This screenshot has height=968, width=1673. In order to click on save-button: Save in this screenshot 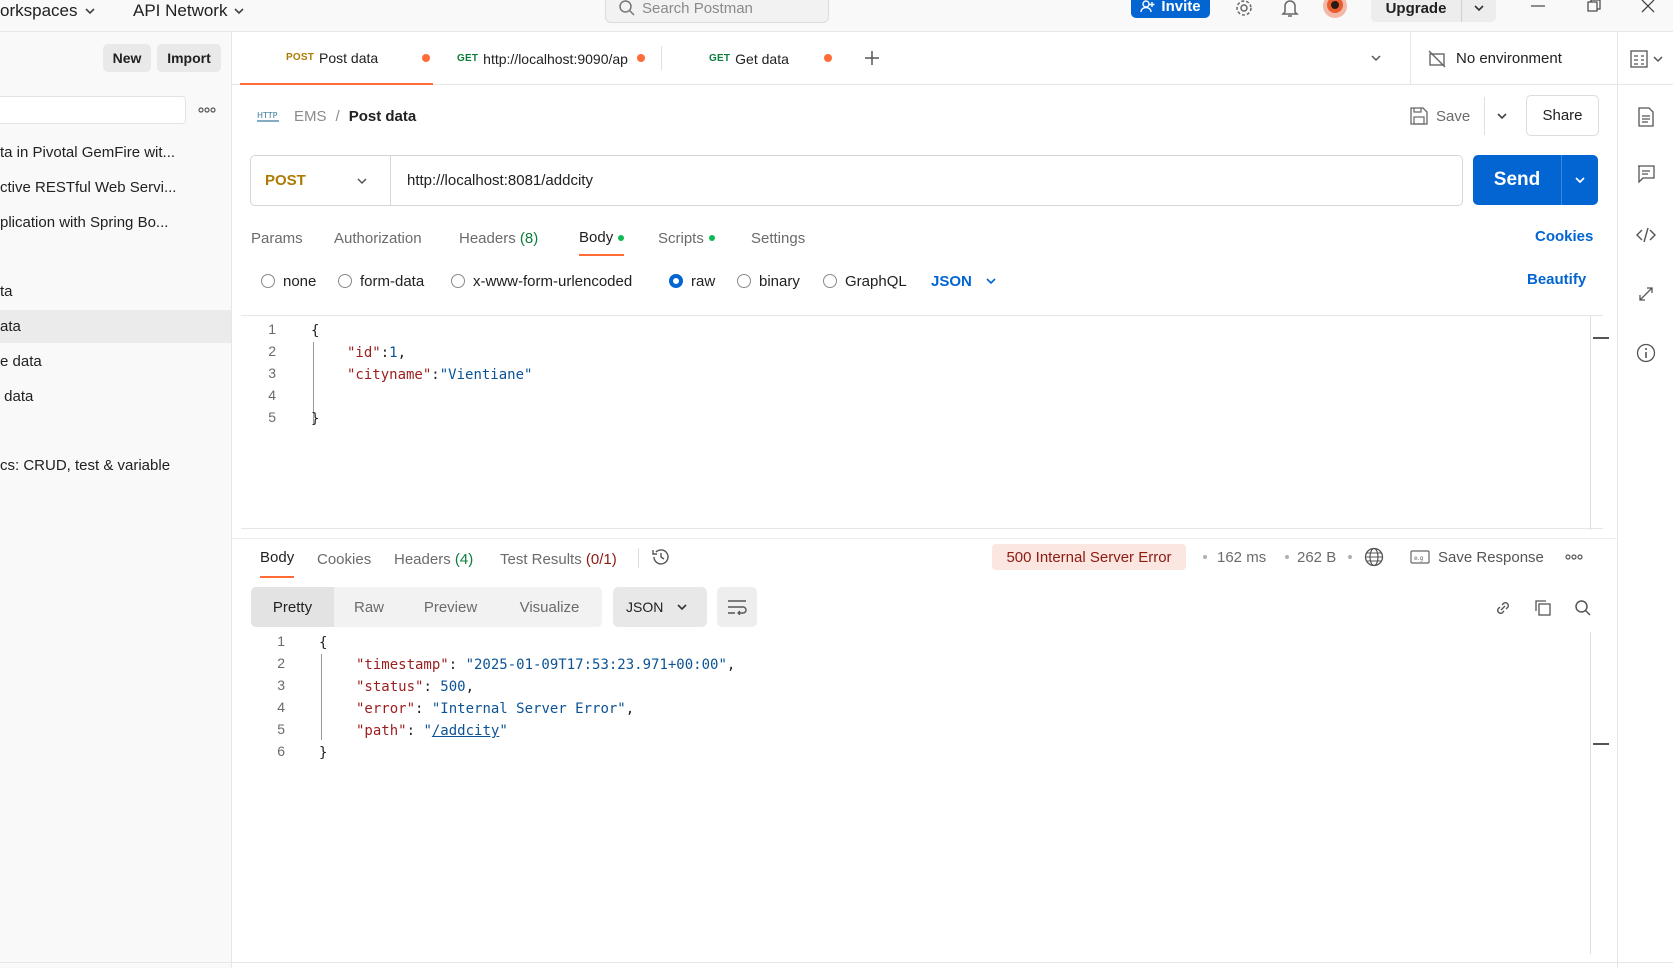, I will do `click(1459, 116)`.